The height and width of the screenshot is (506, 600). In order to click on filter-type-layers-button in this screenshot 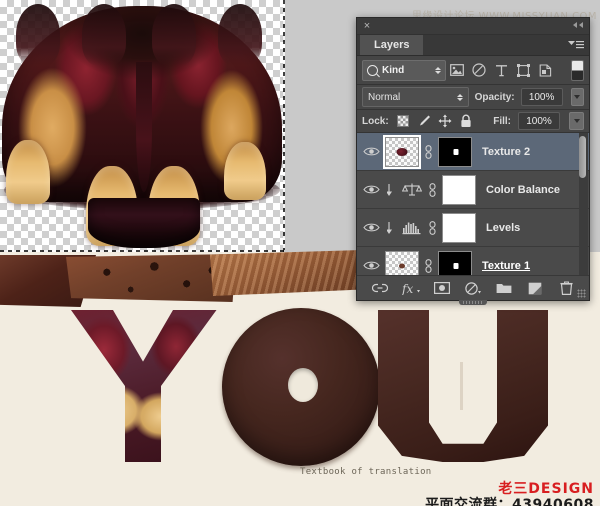, I will do `click(501, 70)`.